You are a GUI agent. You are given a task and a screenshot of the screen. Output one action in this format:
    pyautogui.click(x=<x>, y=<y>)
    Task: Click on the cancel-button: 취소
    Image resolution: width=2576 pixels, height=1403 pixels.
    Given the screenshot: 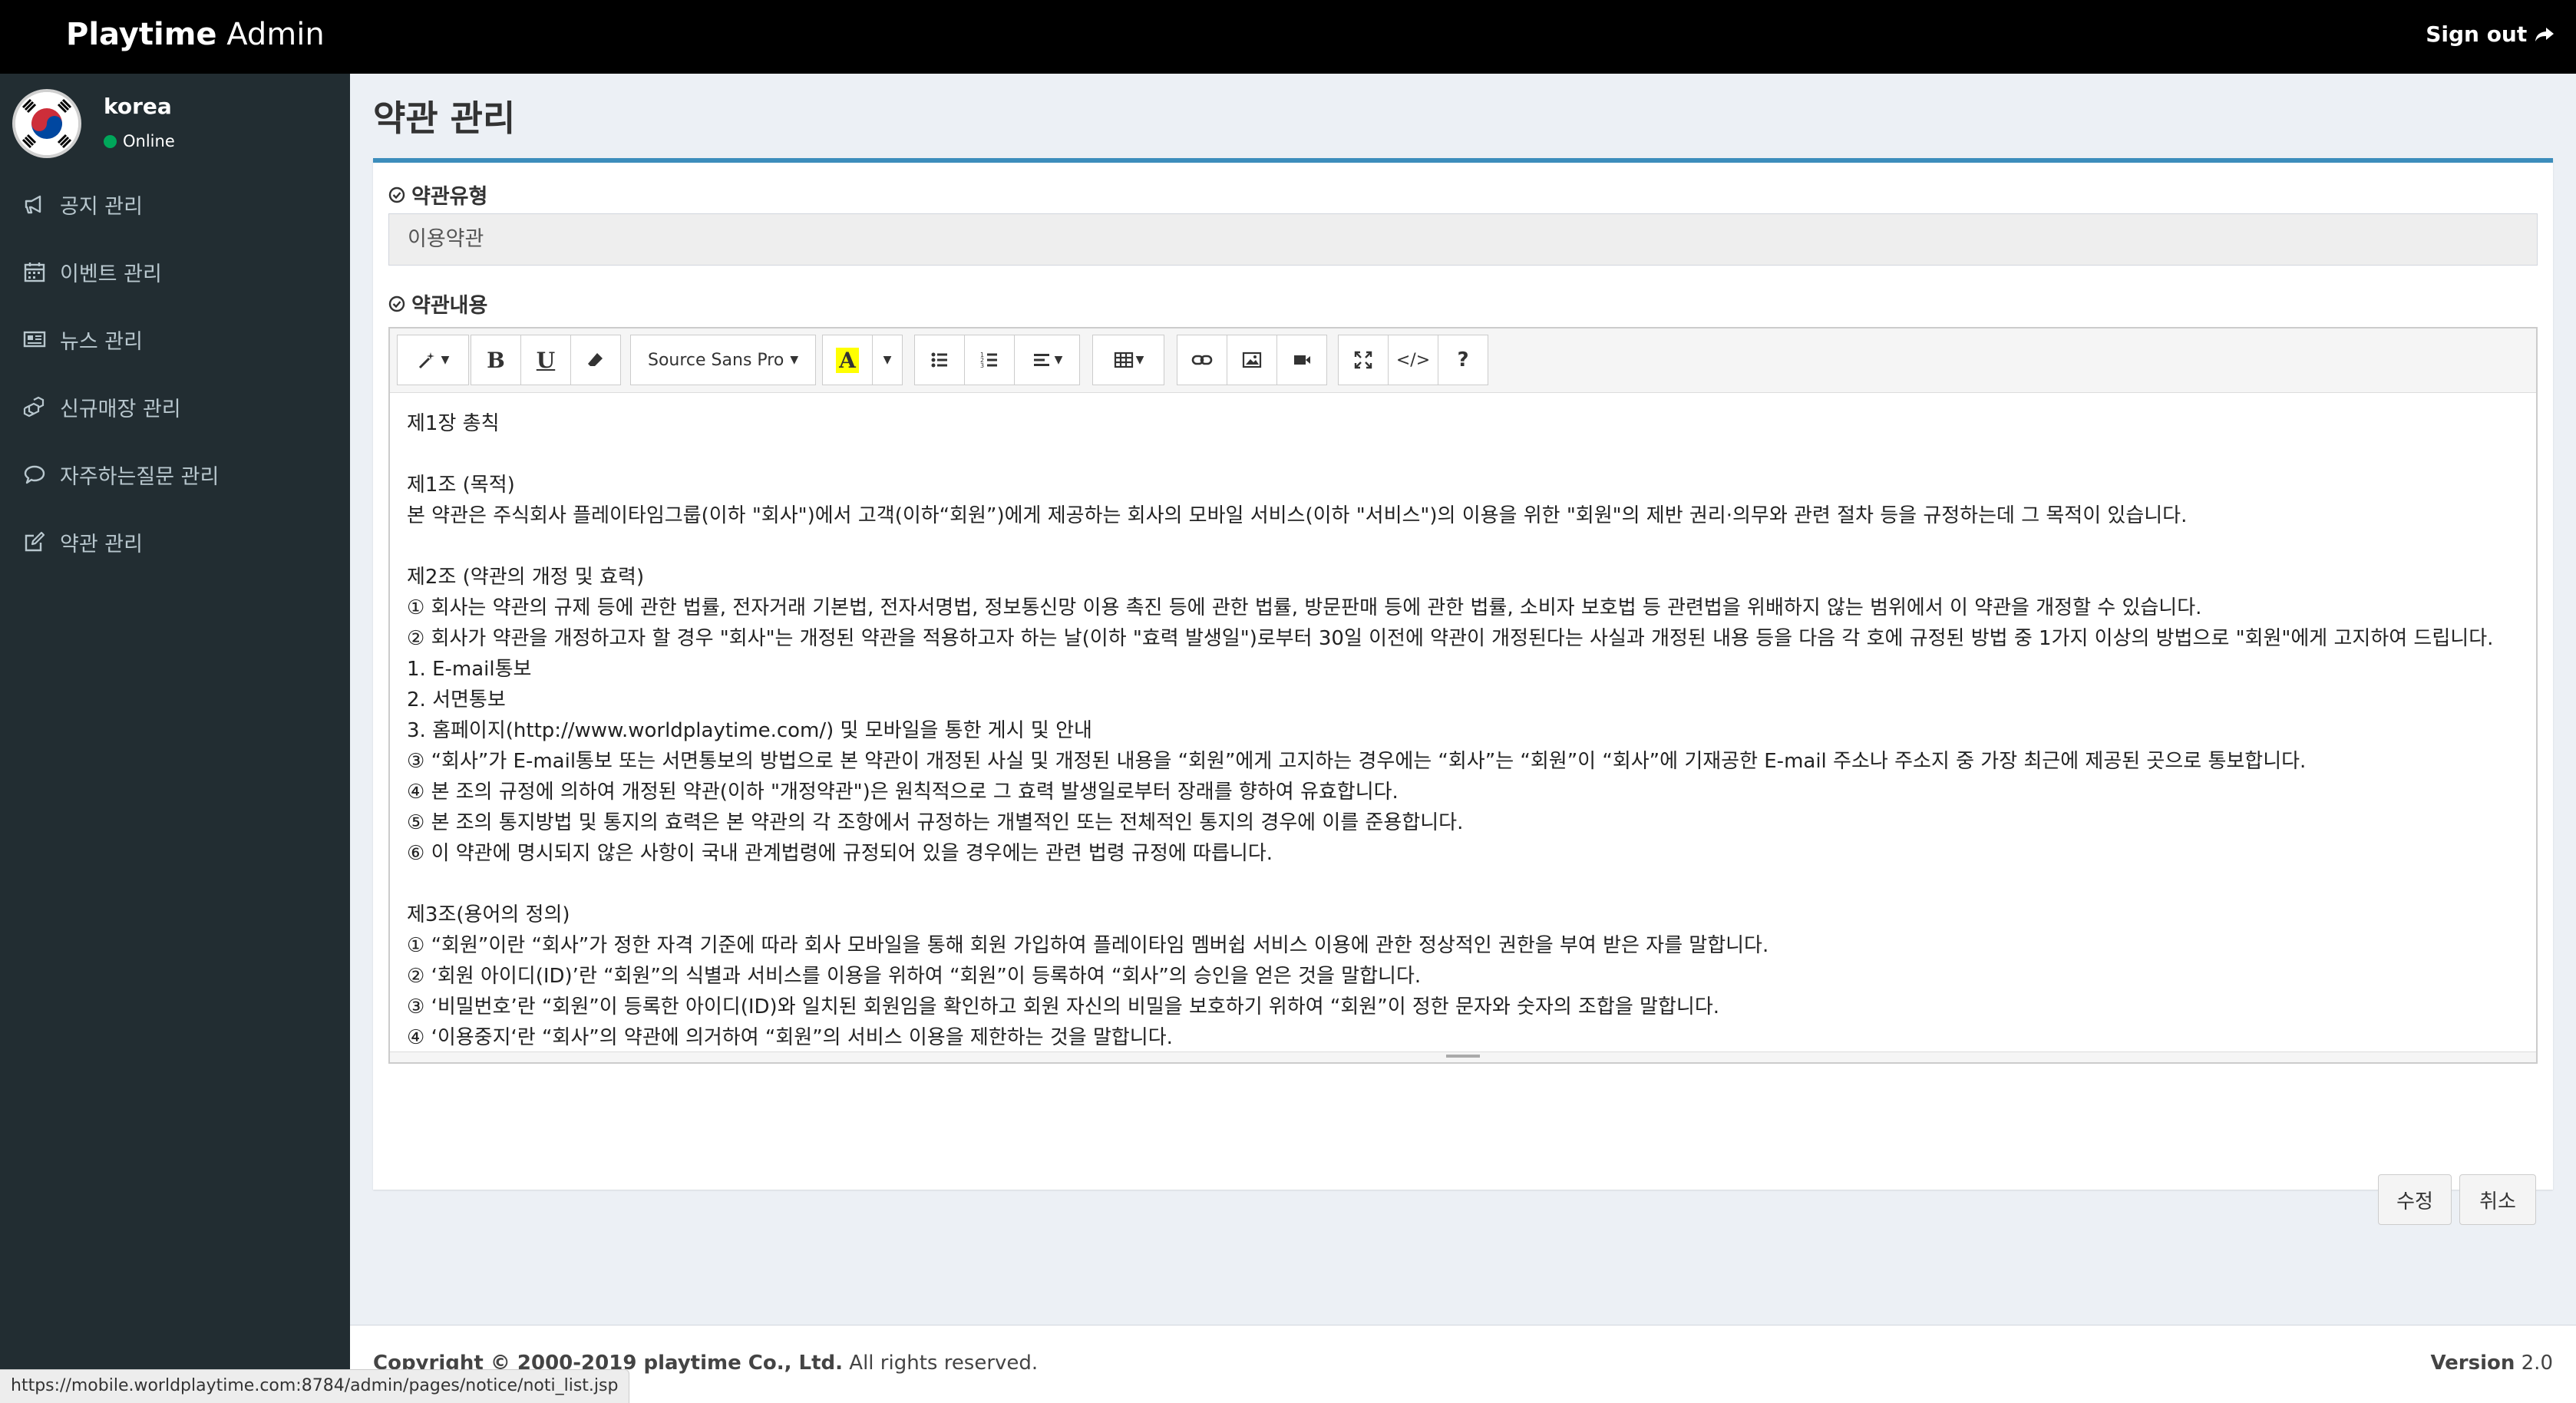 What is the action you would take?
    pyautogui.click(x=2497, y=1199)
    